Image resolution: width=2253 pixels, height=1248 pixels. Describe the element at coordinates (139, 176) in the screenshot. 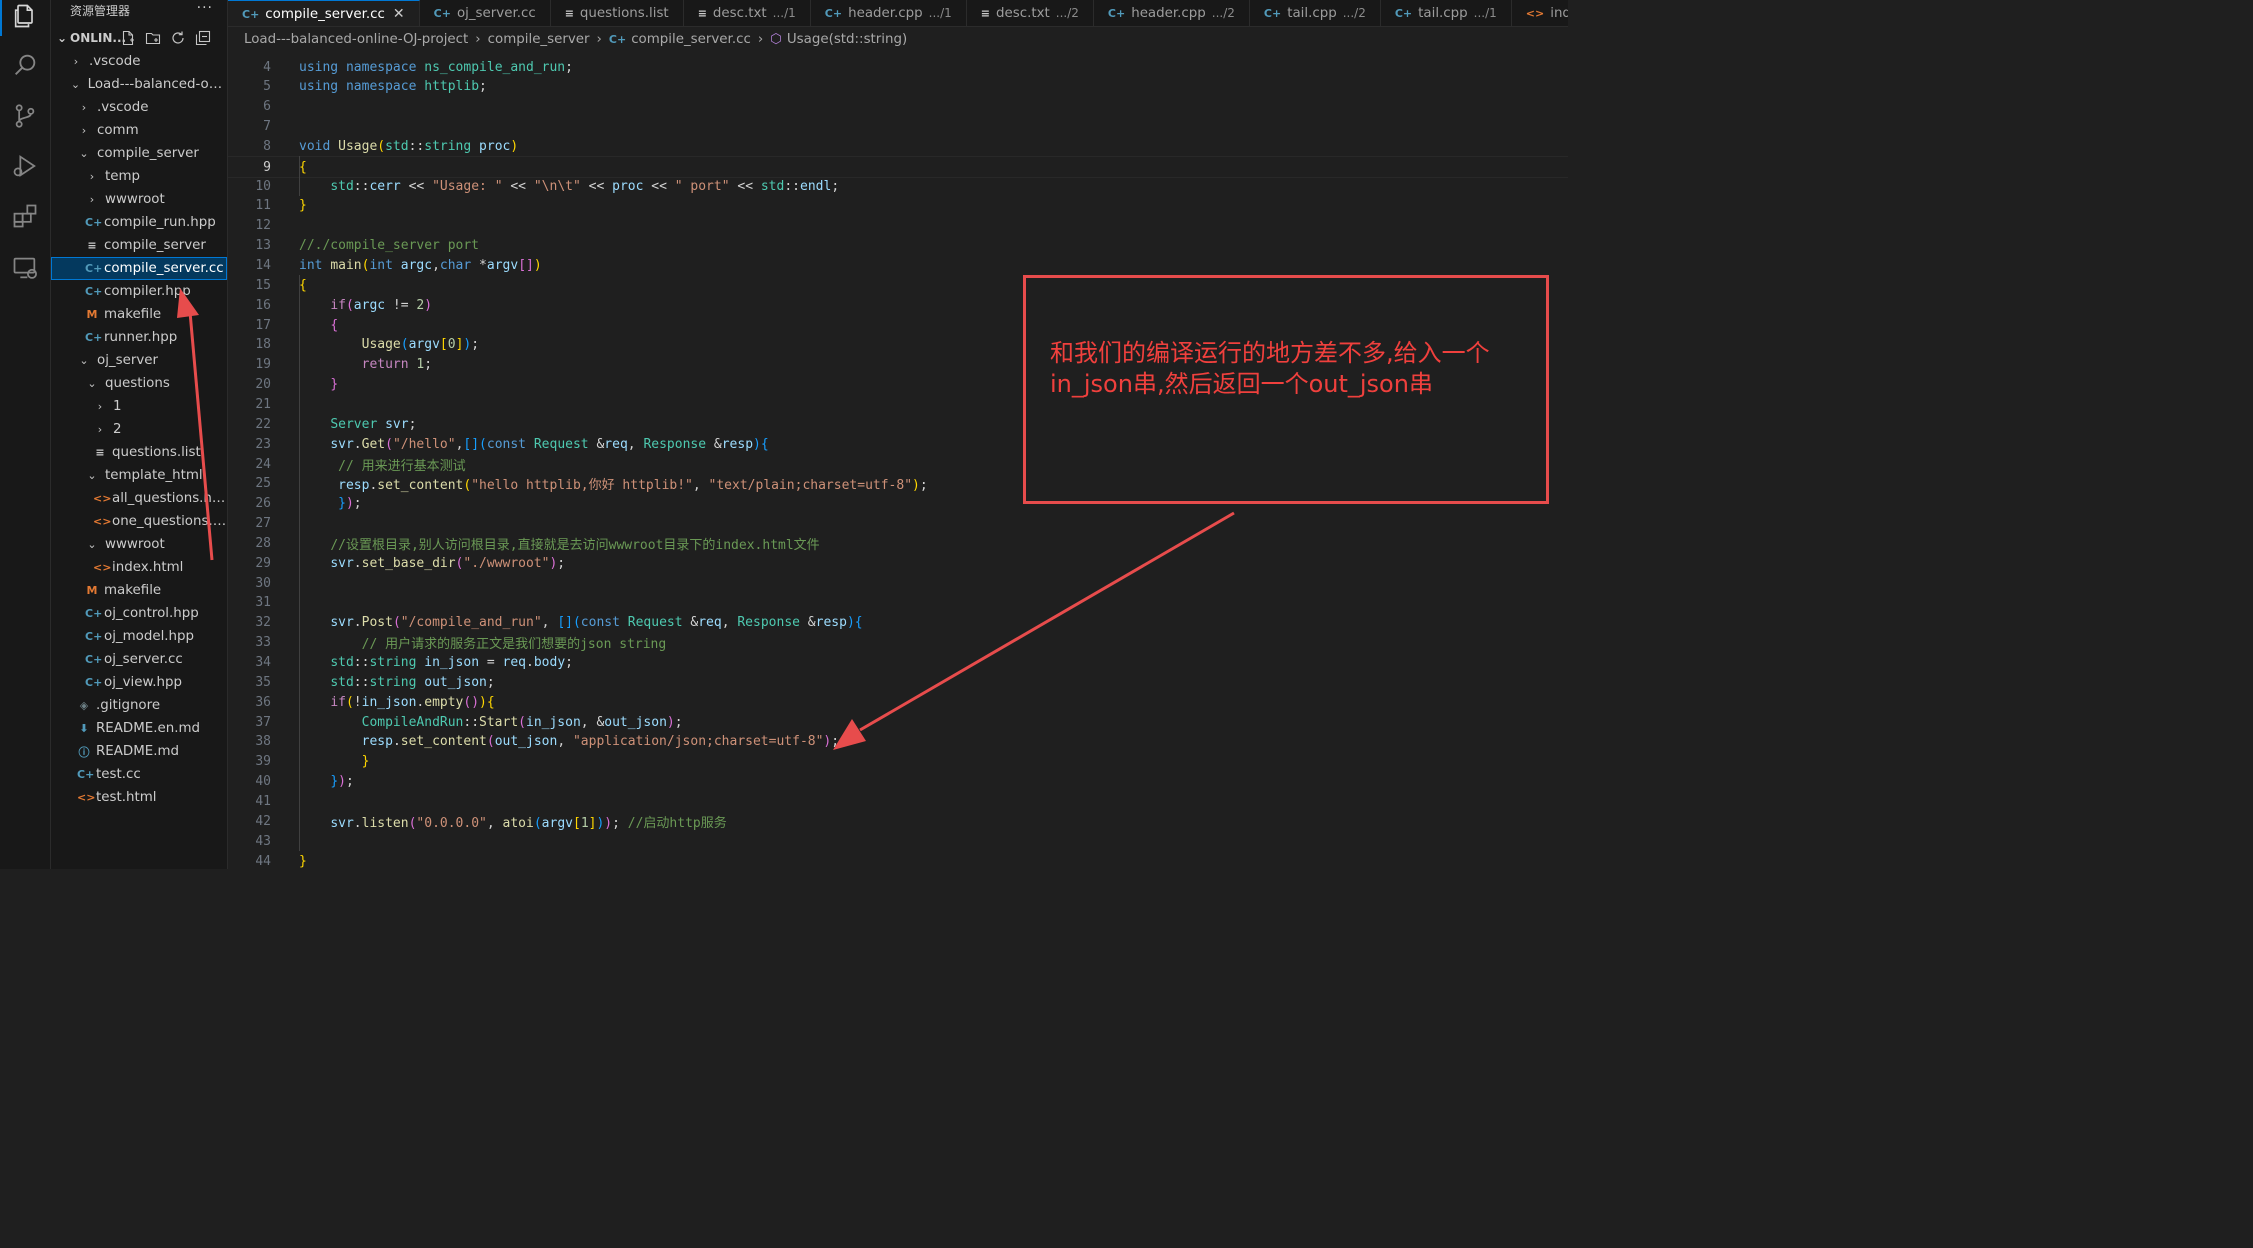

I see `tree-item: › temp` at that location.